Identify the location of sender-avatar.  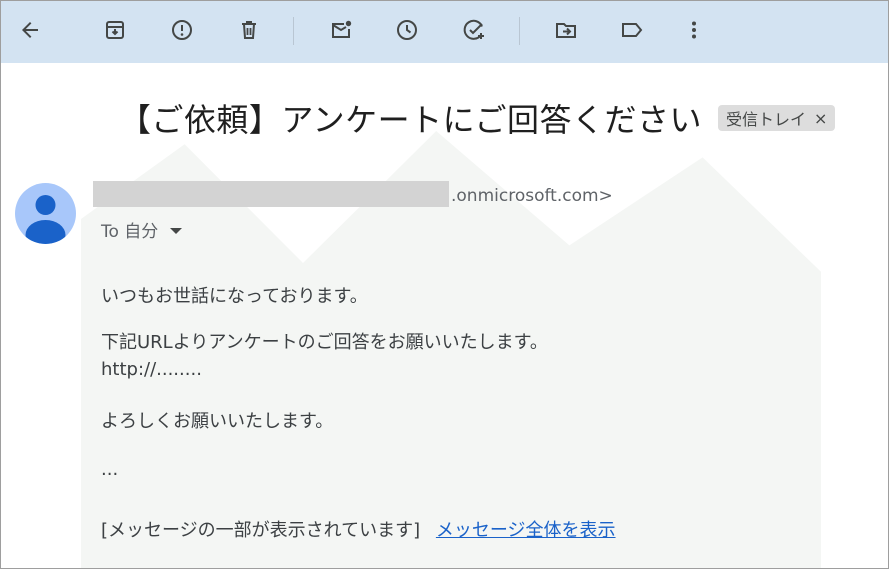
(45, 213).